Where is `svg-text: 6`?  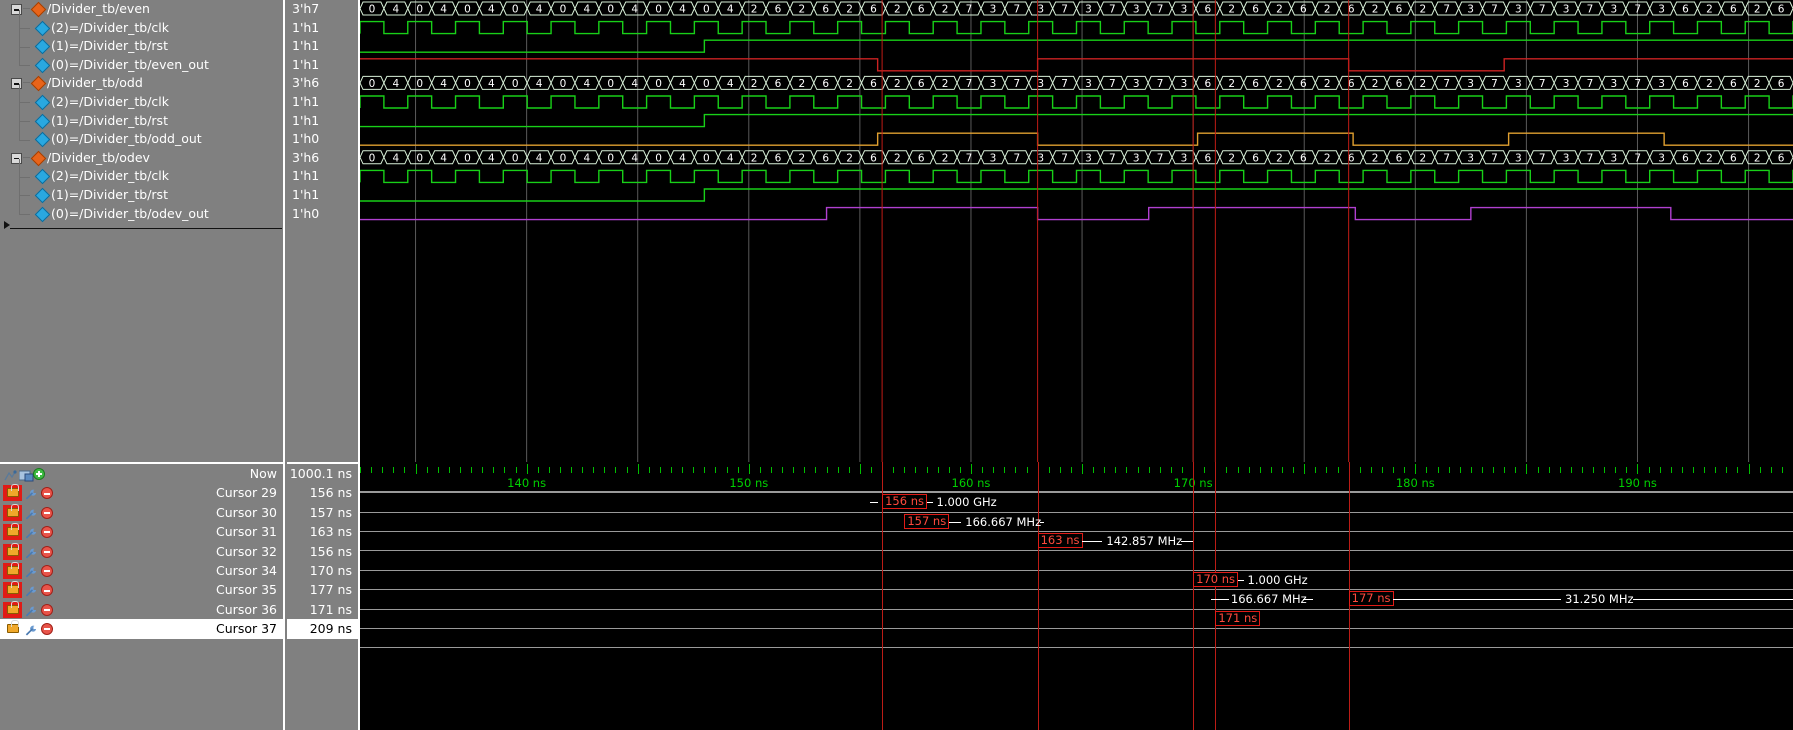 svg-text: 6 is located at coordinates (1781, 158).